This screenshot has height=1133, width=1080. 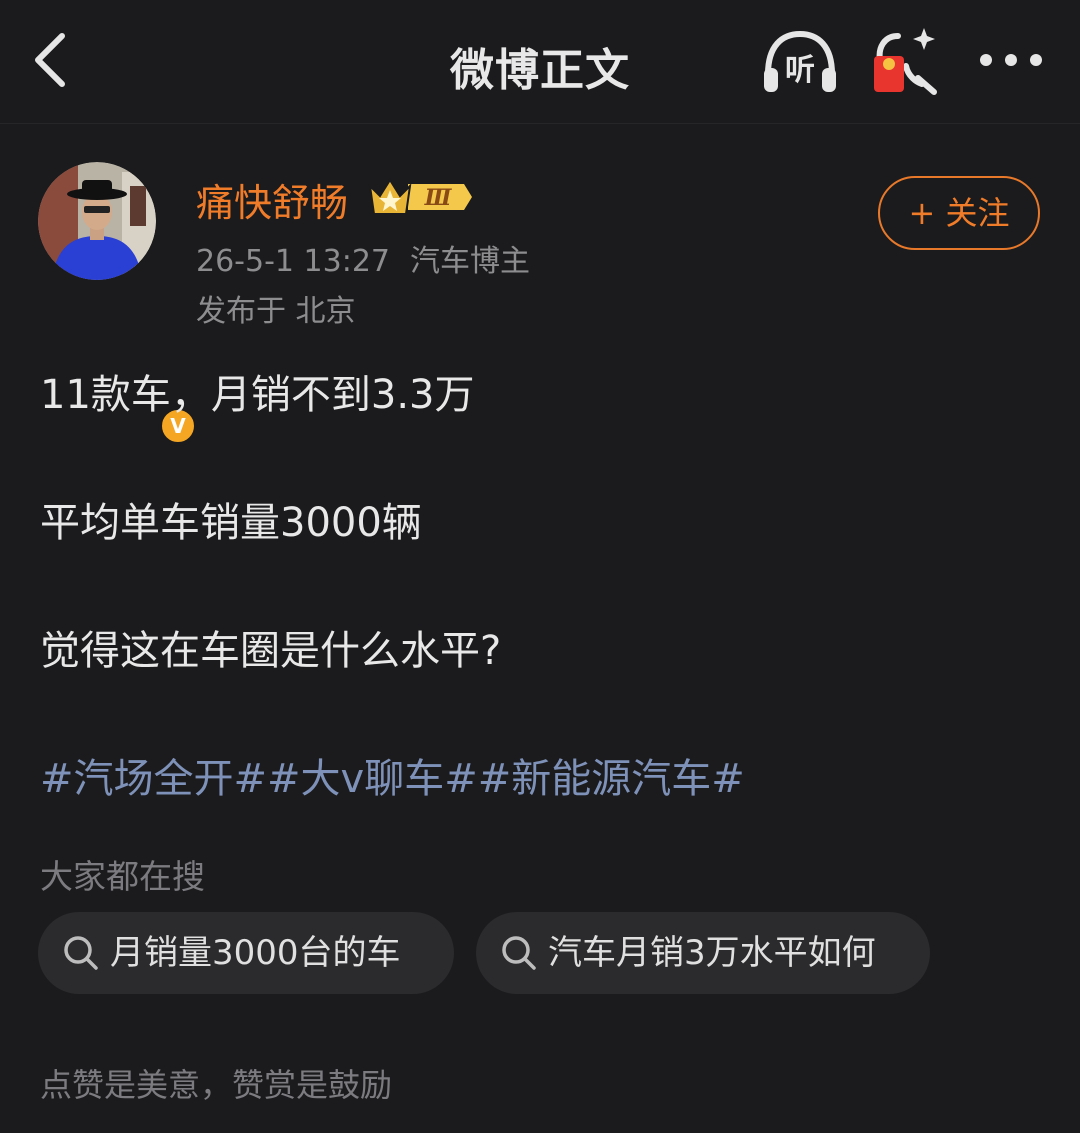 I want to click on more-icon, so click(x=1011, y=60).